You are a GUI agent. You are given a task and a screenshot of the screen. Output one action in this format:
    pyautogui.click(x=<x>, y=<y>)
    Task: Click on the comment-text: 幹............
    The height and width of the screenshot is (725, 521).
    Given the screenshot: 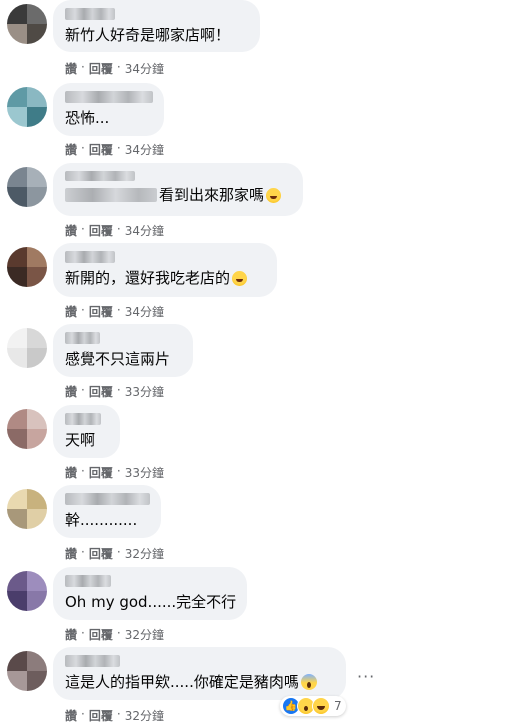 What is the action you would take?
    pyautogui.click(x=101, y=520)
    